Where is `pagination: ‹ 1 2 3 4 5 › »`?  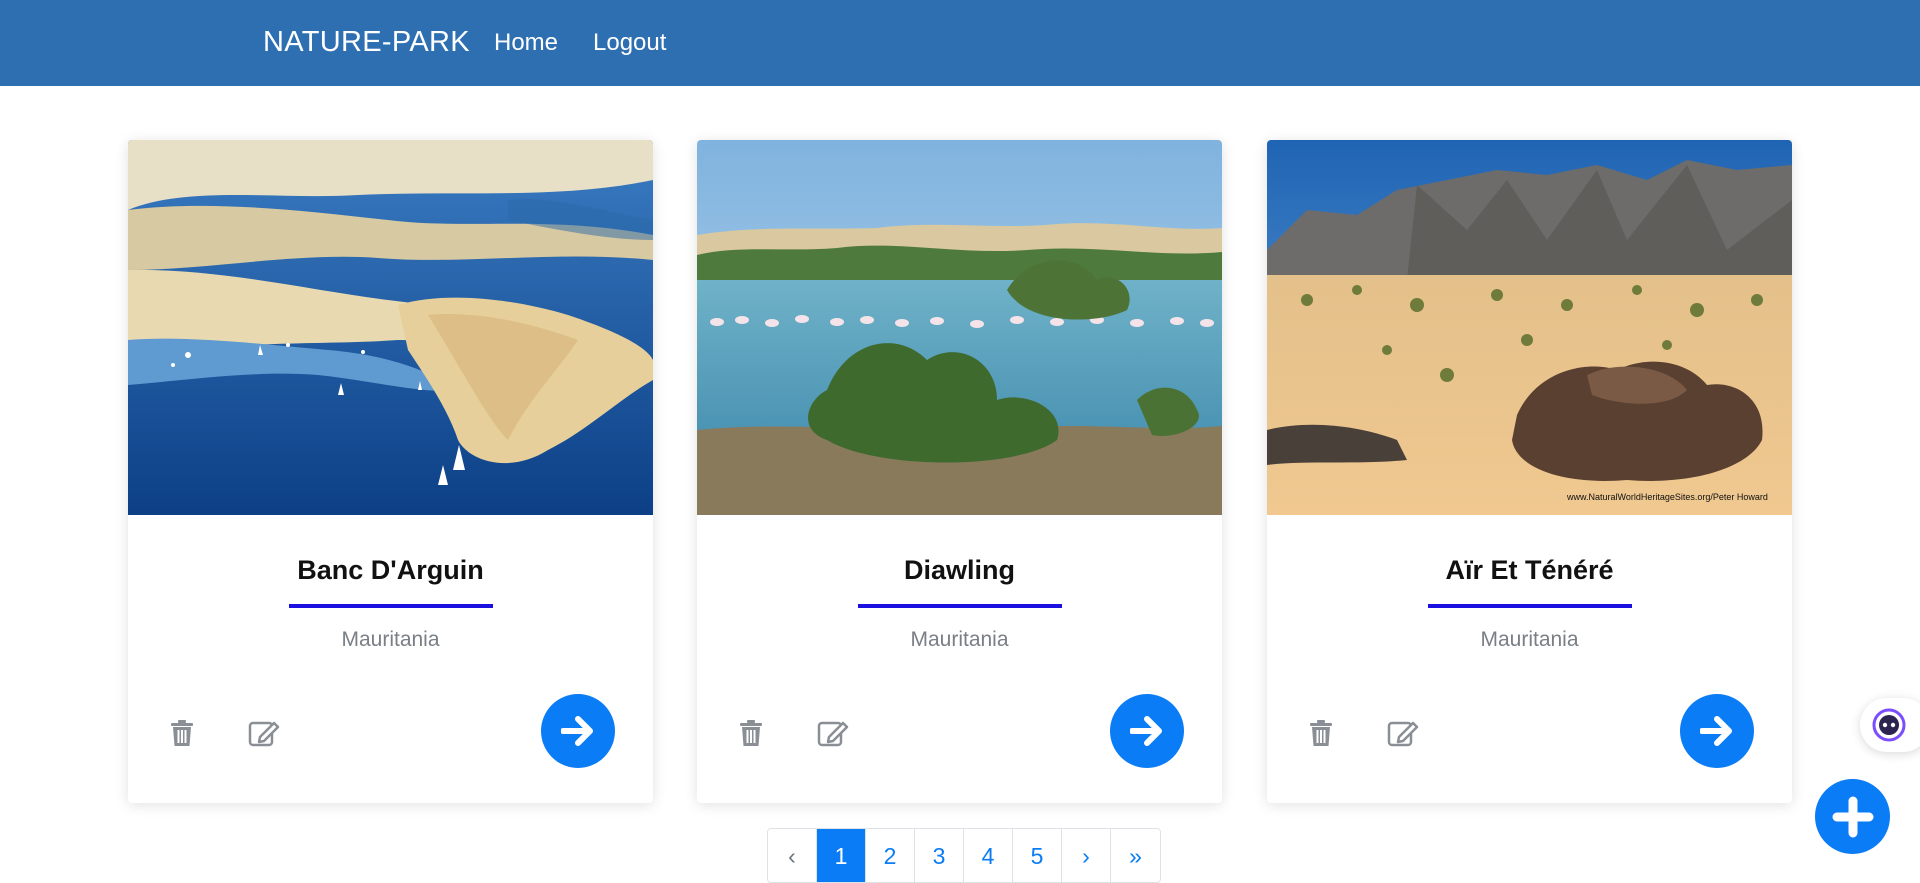
pagination: ‹ 1 2 3 4 5 › » is located at coordinates (964, 855).